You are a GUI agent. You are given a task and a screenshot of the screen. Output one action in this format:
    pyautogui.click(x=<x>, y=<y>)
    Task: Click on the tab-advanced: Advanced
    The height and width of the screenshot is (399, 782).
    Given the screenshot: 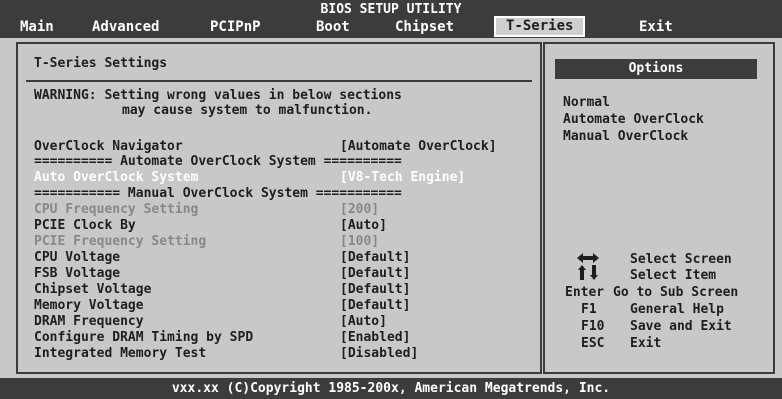 What is the action you would take?
    pyautogui.click(x=125, y=27)
    